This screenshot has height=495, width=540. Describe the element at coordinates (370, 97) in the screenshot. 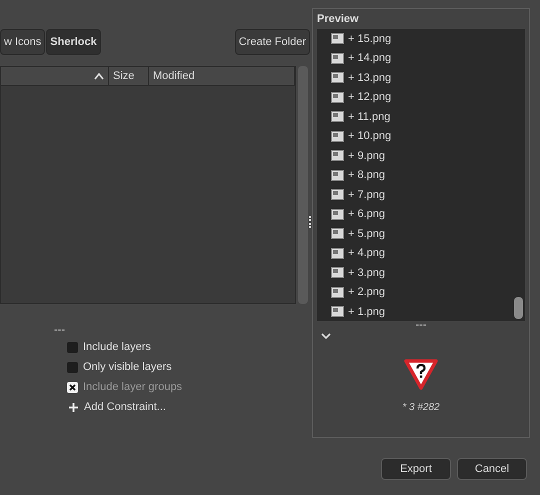

I see `layer-name: + 12.png` at that location.